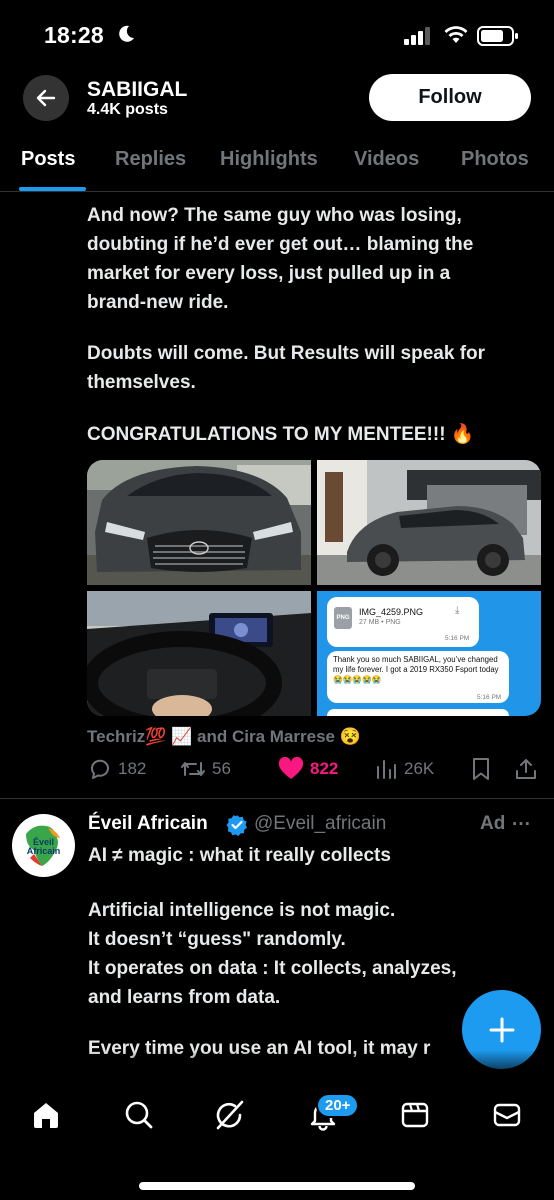  I want to click on like-button: 822, so click(308, 769).